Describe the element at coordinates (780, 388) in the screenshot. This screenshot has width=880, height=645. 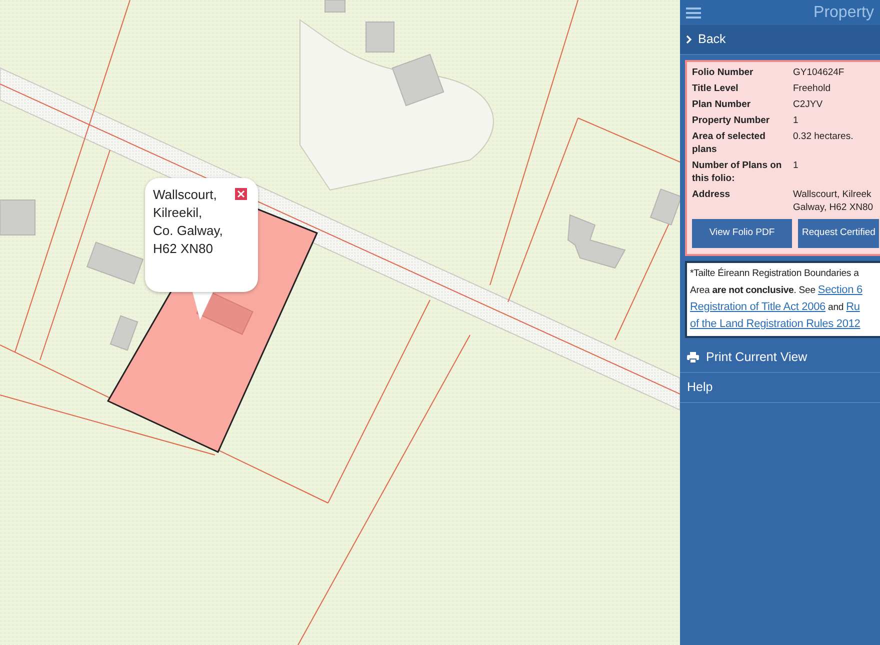
I see `help-menu-item: Help` at that location.